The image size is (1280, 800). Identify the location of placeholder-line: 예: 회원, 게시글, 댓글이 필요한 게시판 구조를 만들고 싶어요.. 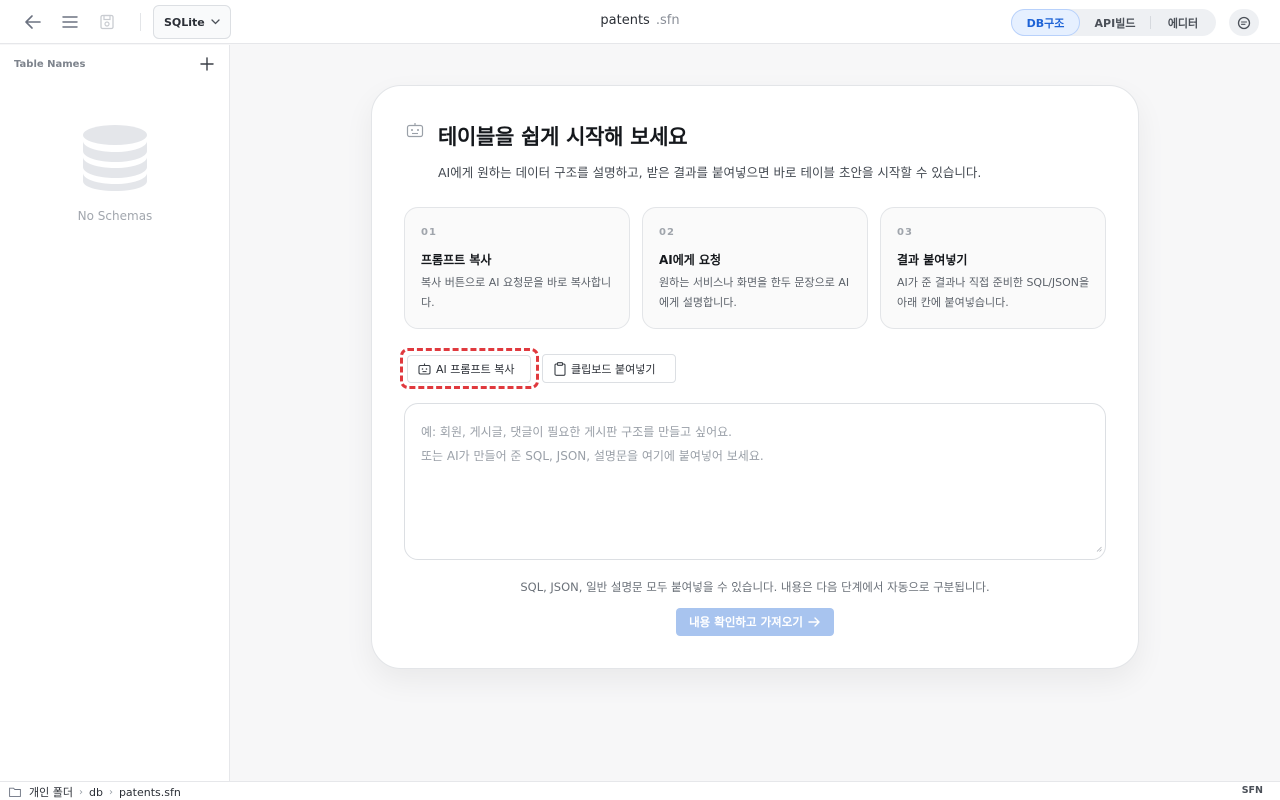
(576, 432).